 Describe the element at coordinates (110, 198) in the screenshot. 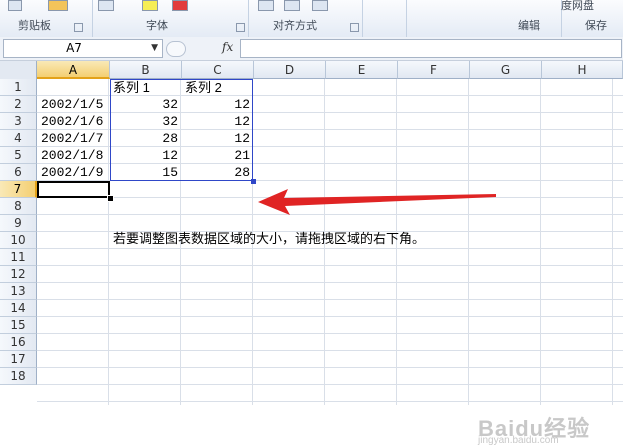

I see `fill-handle` at that location.